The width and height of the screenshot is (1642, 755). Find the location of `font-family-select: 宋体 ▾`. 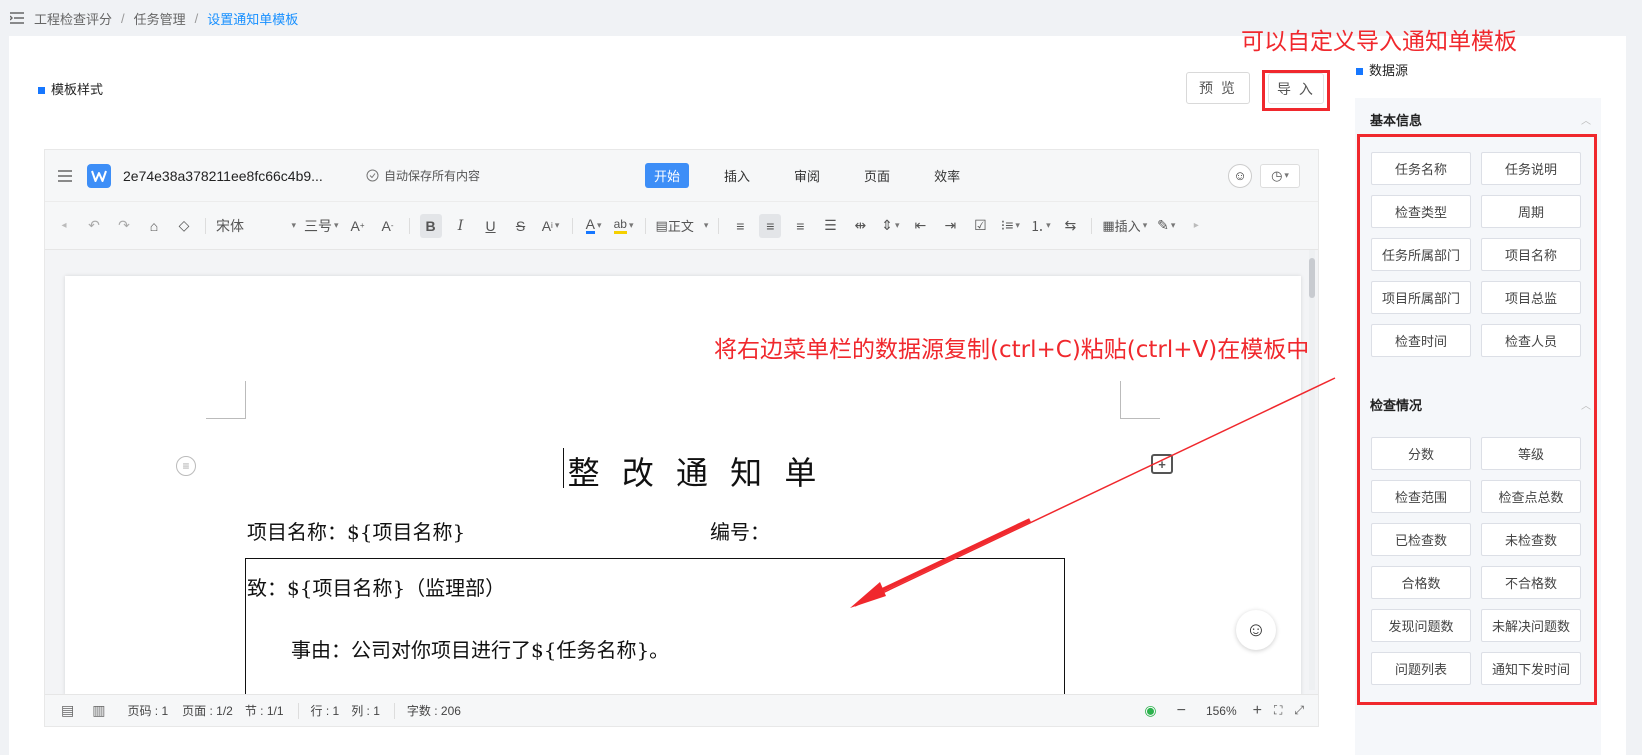

font-family-select: 宋体 ▾ is located at coordinates (256, 226).